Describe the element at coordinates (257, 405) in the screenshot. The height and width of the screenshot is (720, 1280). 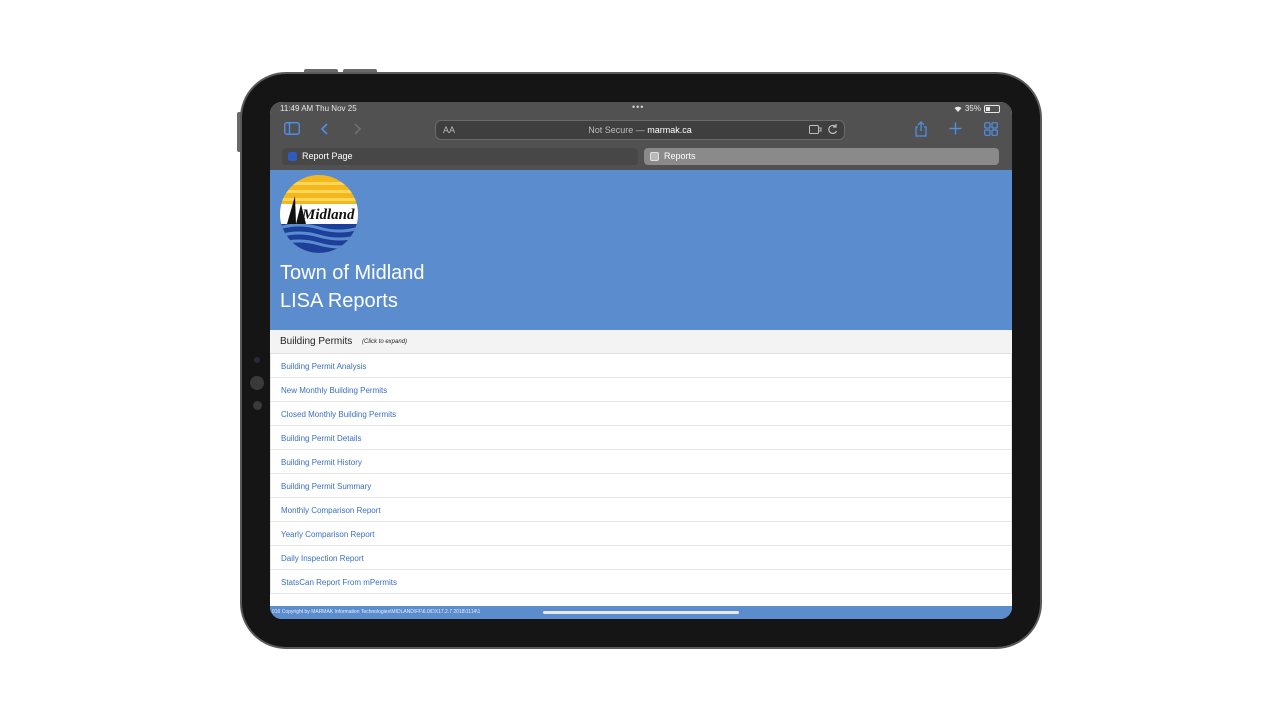
I see `camera-sensor` at that location.